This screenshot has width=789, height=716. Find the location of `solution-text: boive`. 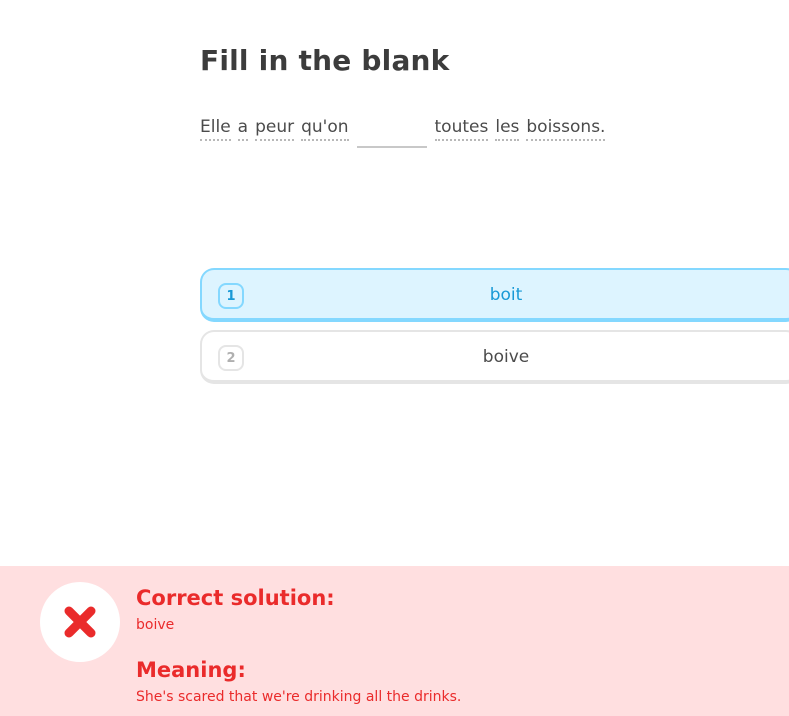

solution-text: boive is located at coordinates (155, 625).